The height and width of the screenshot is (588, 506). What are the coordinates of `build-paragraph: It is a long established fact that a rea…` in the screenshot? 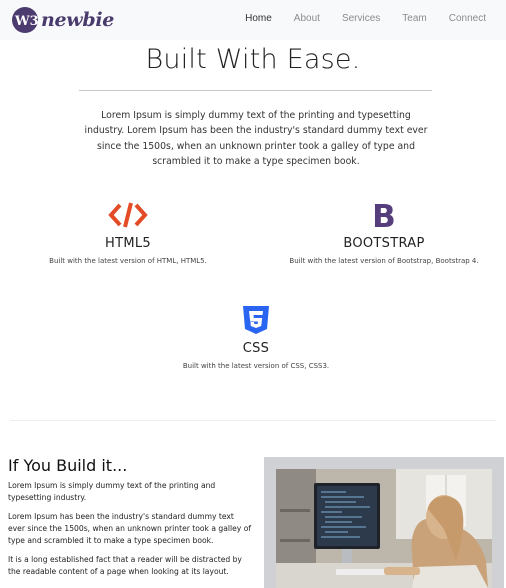 It's located at (125, 565).